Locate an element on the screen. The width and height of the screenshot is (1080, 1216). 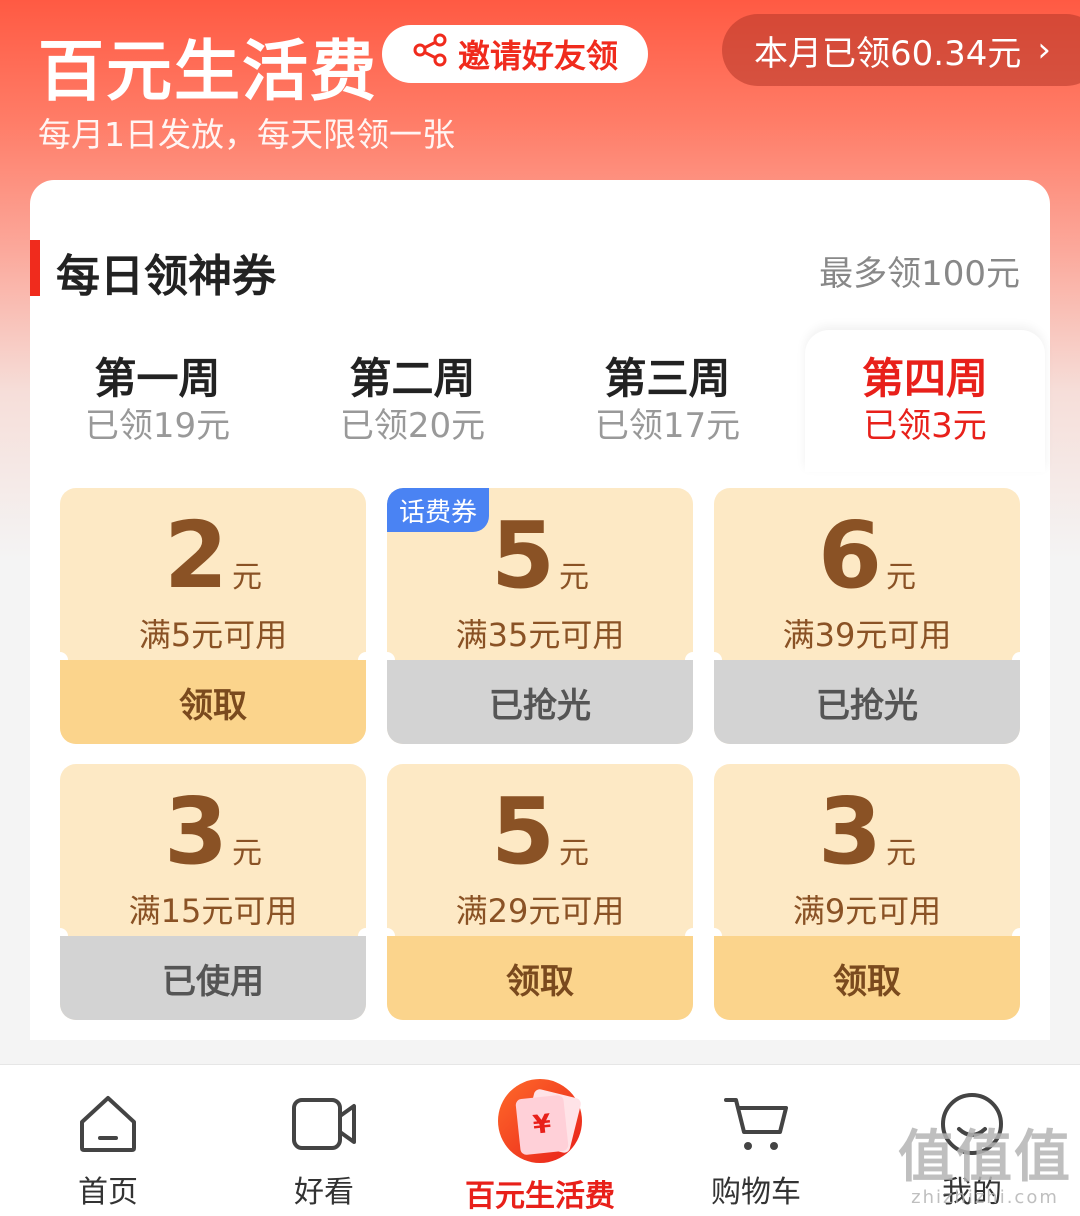
shopping-cart-icon is located at coordinates (756, 1124).